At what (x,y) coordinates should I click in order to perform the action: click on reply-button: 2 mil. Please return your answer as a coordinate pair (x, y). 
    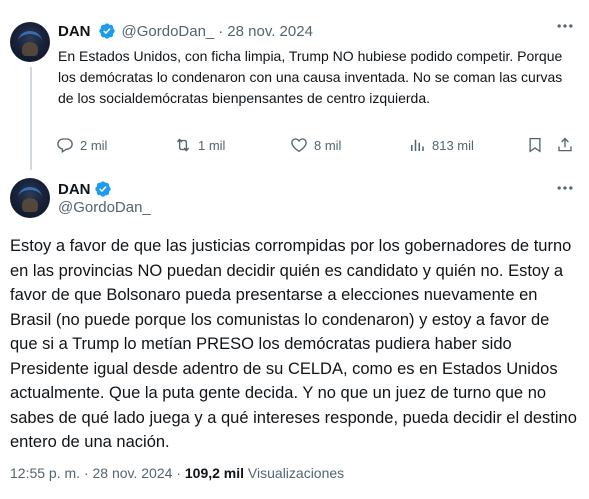
    Looking at the image, I should click on (81, 145).